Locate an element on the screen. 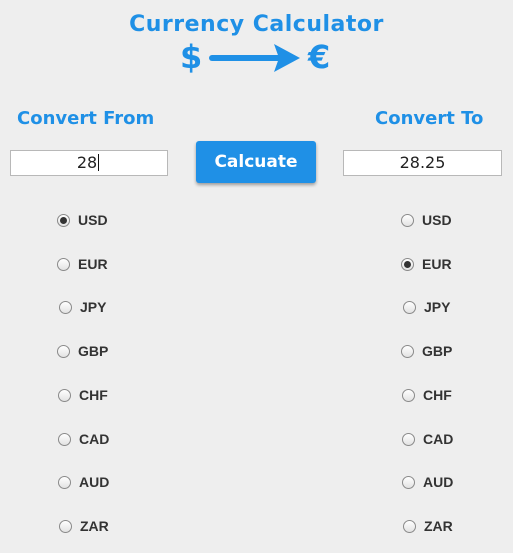 This screenshot has width=513, height=553. dollar-icon: $ is located at coordinates (191, 57).